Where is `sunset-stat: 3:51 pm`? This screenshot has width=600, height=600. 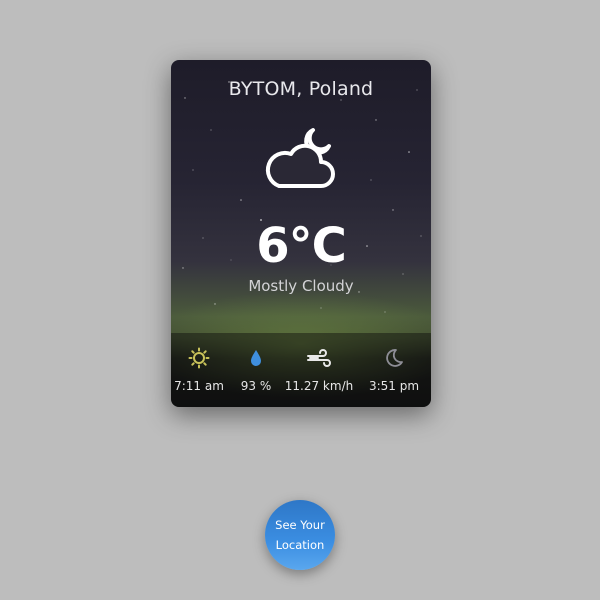 sunset-stat: 3:51 pm is located at coordinates (394, 367).